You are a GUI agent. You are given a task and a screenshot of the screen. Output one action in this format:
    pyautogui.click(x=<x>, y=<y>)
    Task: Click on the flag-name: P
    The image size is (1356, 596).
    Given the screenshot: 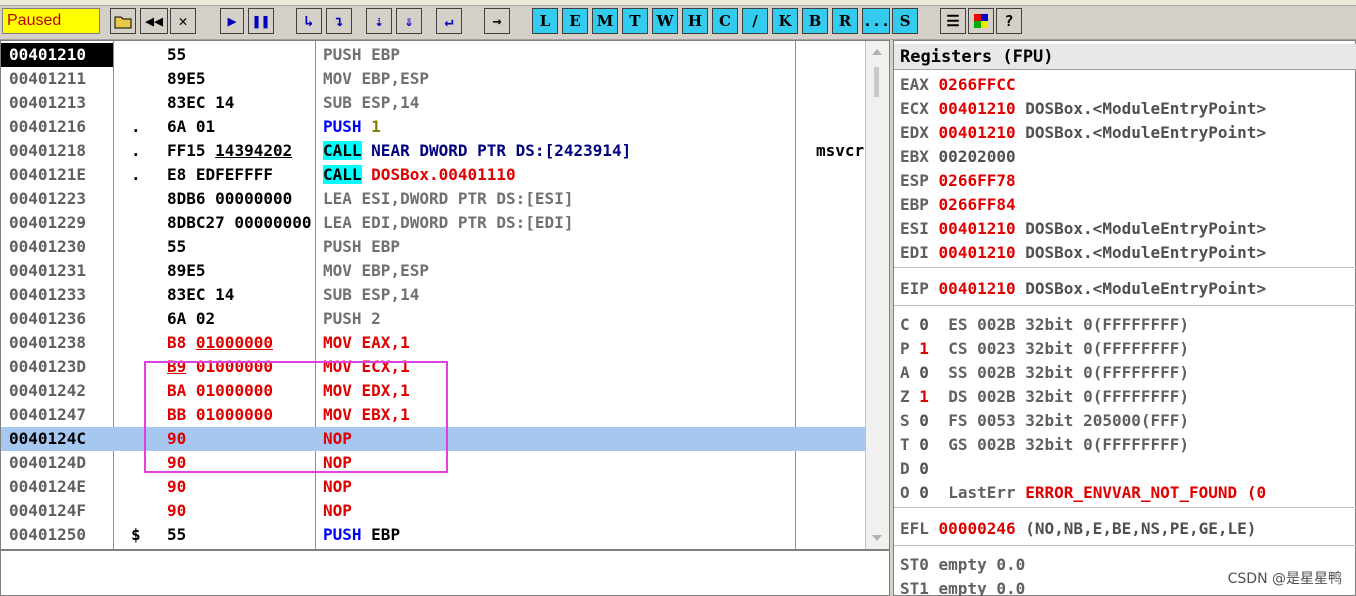 What is the action you would take?
    pyautogui.click(x=905, y=348)
    